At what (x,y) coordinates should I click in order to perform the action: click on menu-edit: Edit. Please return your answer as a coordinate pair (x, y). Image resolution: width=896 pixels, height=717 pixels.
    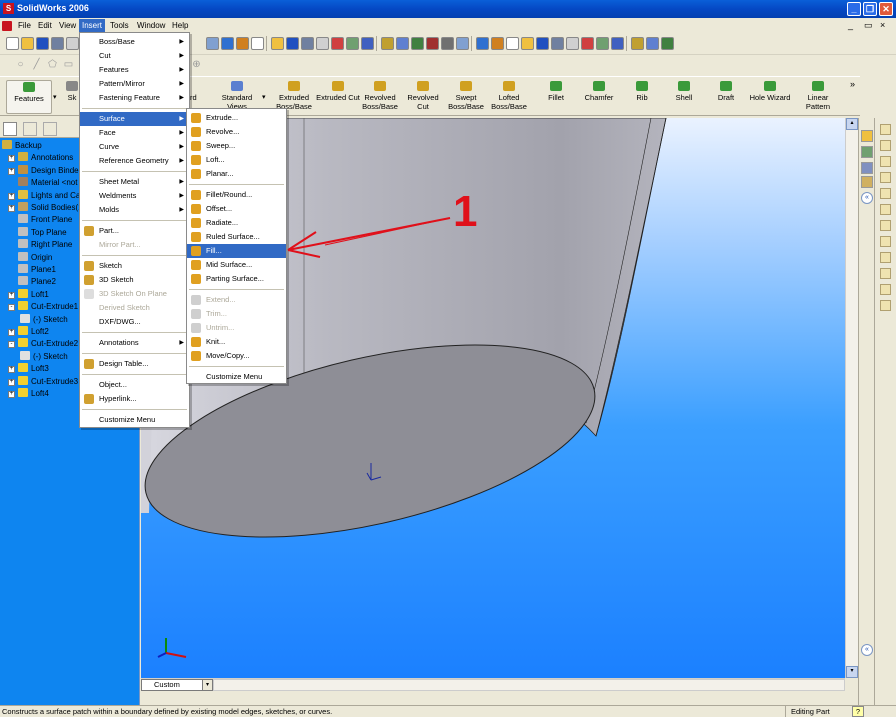
    Looking at the image, I should click on (45, 25).